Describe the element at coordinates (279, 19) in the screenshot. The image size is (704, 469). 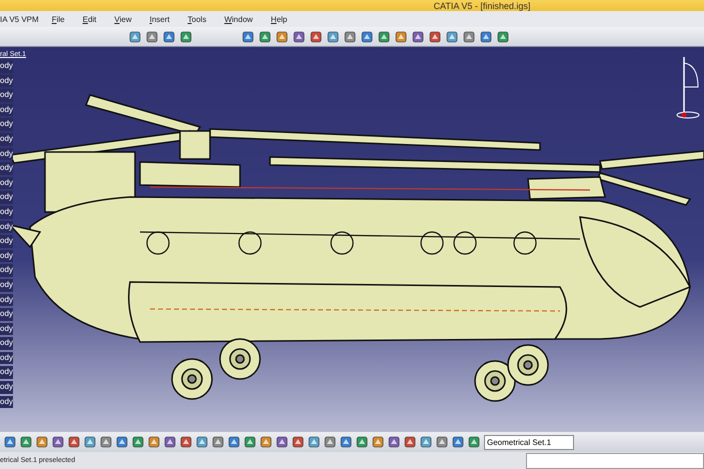
I see `menu-item: Help` at that location.